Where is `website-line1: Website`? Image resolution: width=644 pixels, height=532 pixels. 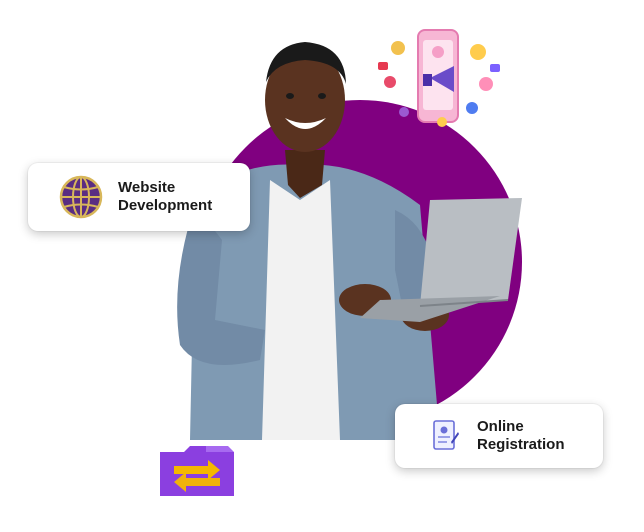
website-line1: Website is located at coordinates (147, 187).